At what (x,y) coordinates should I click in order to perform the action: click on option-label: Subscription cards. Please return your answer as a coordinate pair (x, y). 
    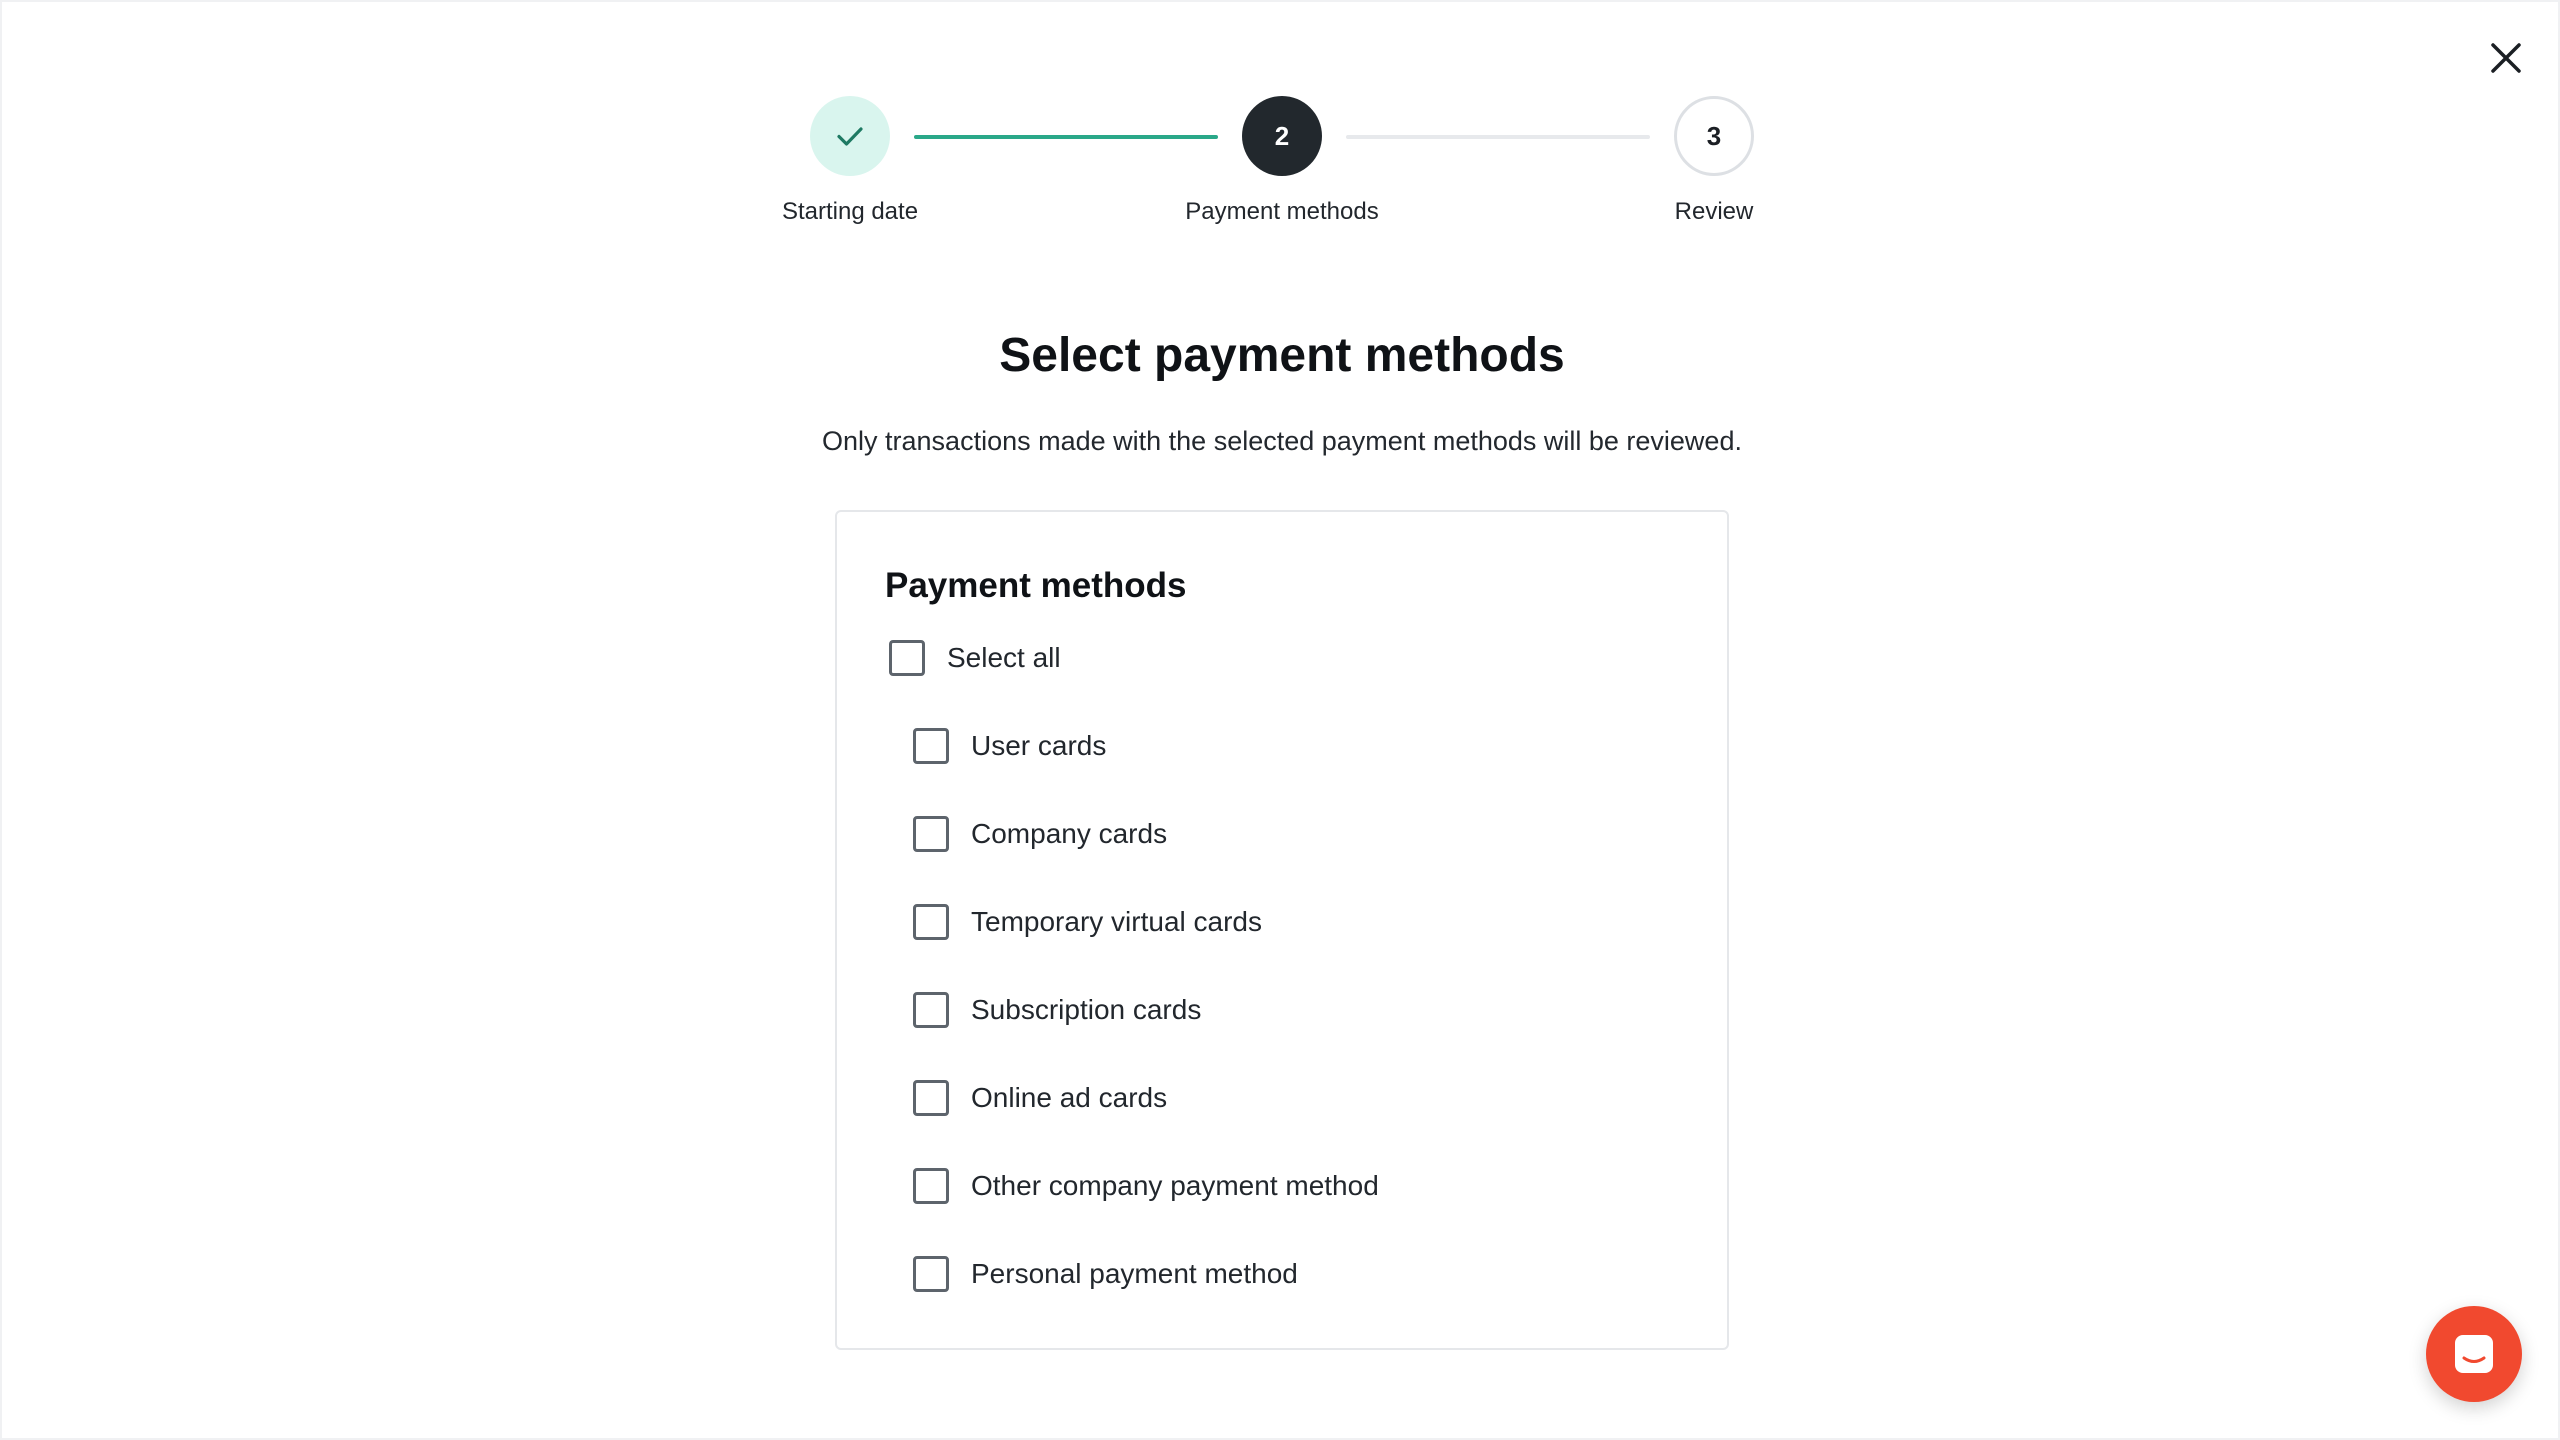
    Looking at the image, I should click on (1086, 1009).